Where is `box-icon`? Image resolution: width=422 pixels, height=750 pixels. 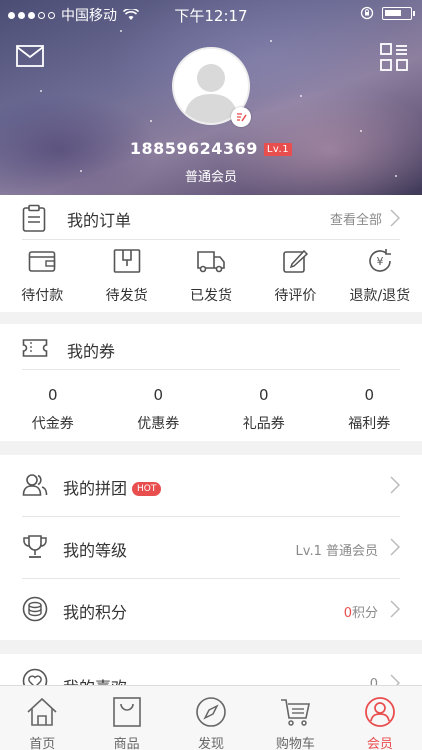 box-icon is located at coordinates (126, 261).